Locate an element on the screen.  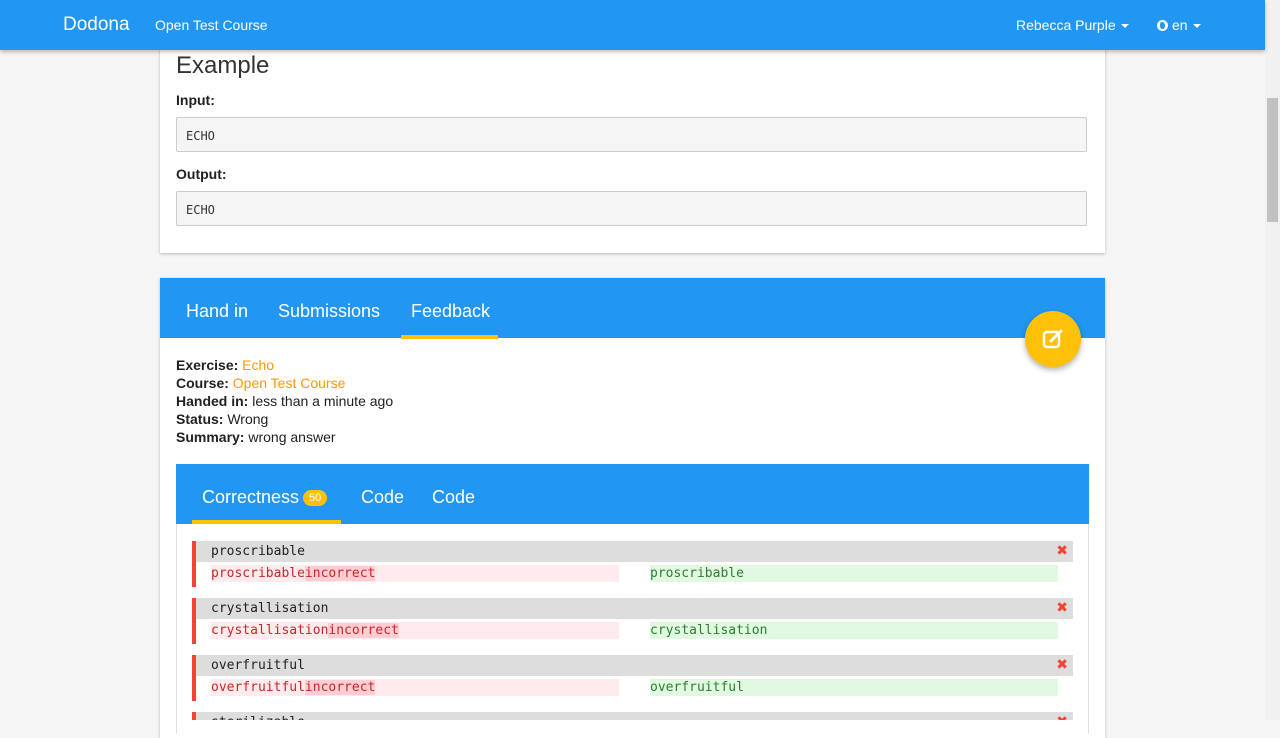
info-status: Status: Wrong is located at coordinates (222, 419).